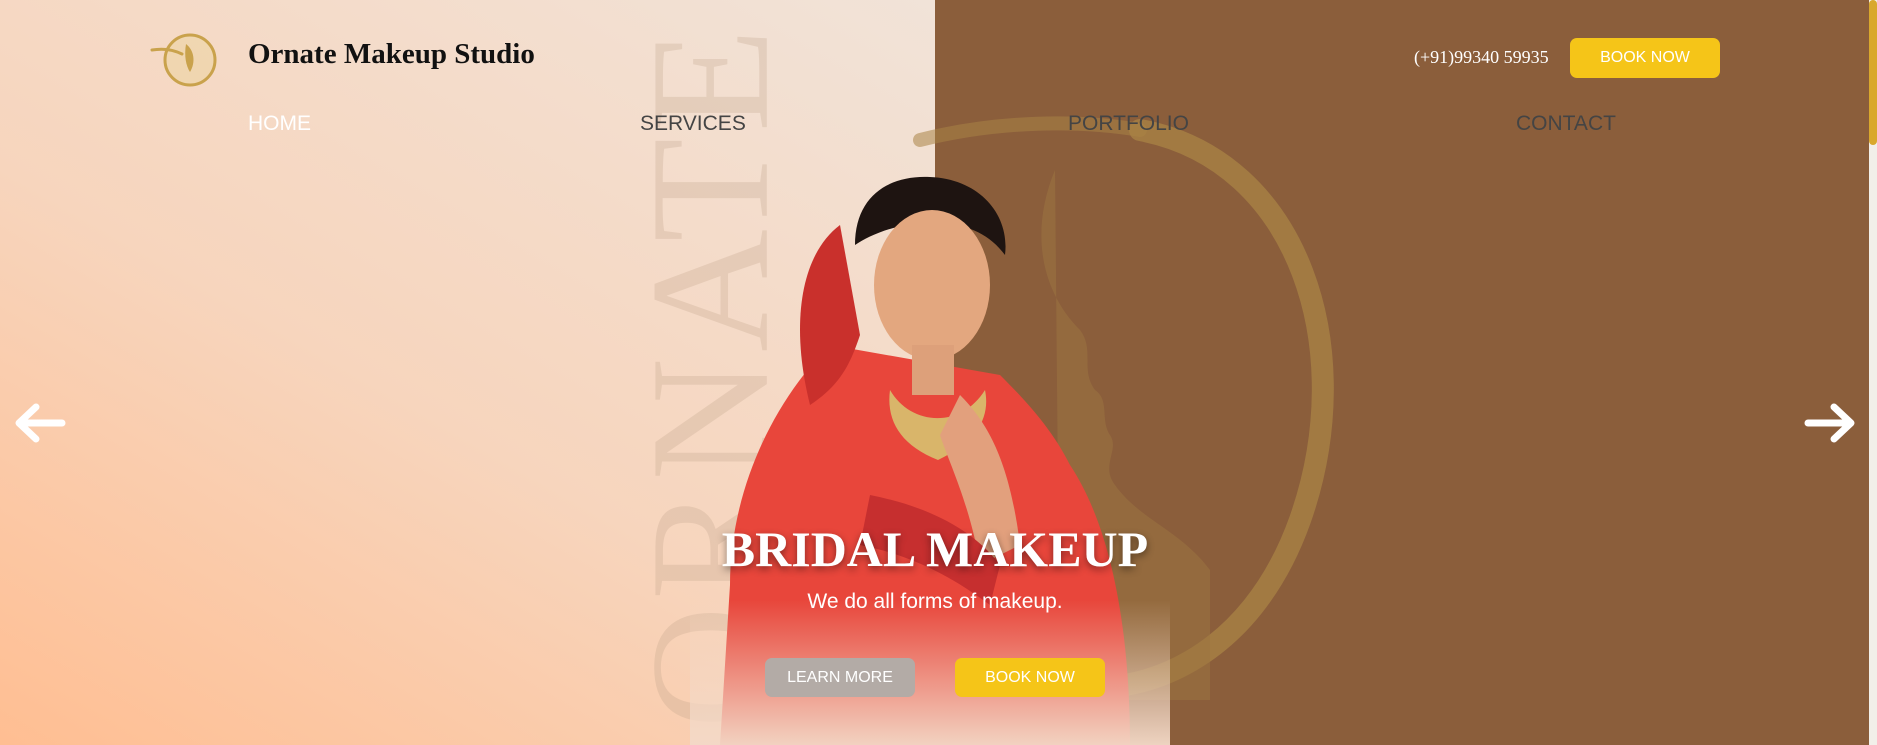  I want to click on nav-item-home: HOME, so click(279, 124).